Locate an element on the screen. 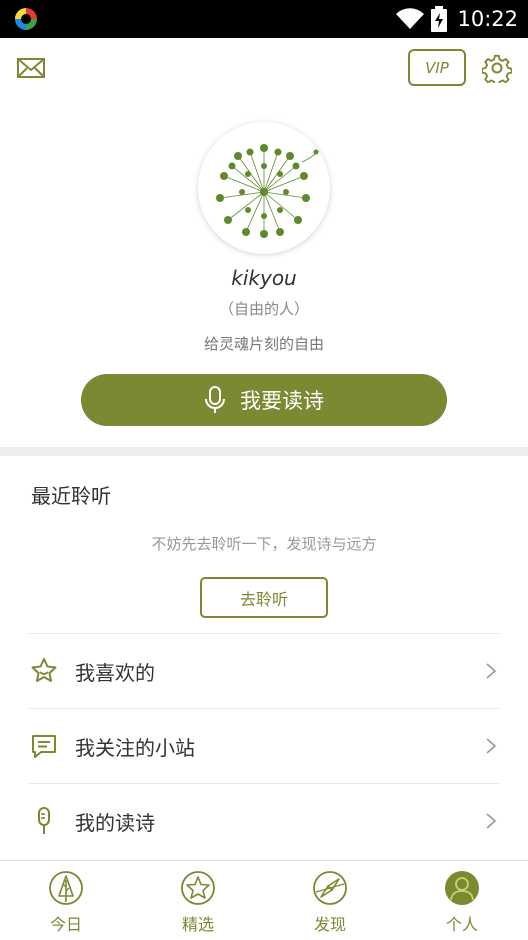 The image size is (528, 940). username: kikyou is located at coordinates (264, 278).